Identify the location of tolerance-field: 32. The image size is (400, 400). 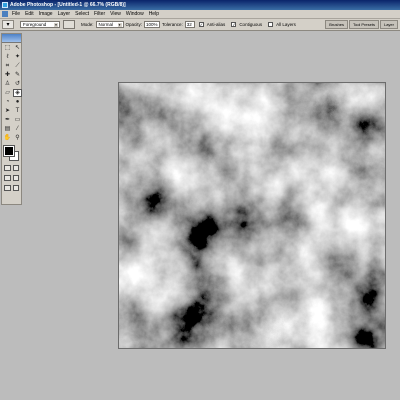
(189, 24).